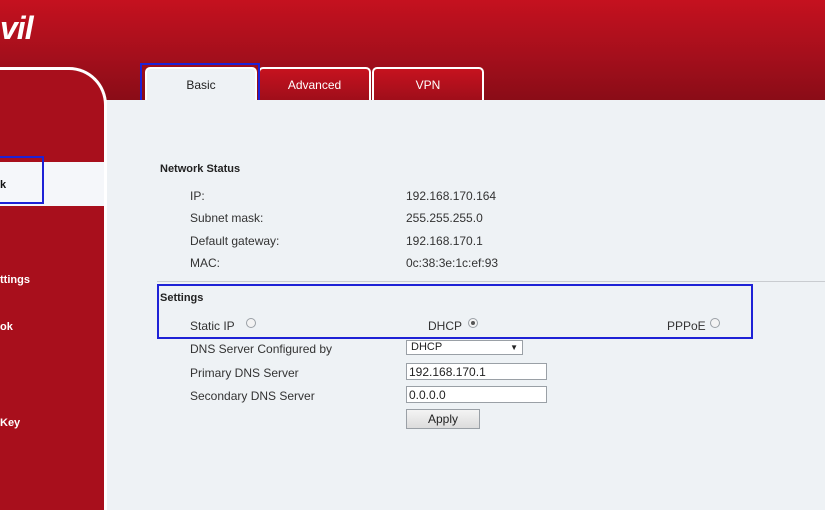 The image size is (825, 510). What do you see at coordinates (443, 419) in the screenshot?
I see `apply-button: Apply` at bounding box center [443, 419].